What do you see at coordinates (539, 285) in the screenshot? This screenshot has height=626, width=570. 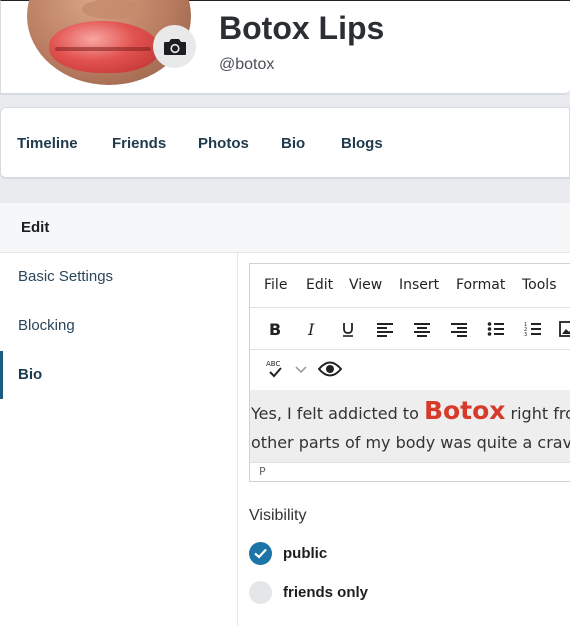 I see `menu-tools: Tools` at bounding box center [539, 285].